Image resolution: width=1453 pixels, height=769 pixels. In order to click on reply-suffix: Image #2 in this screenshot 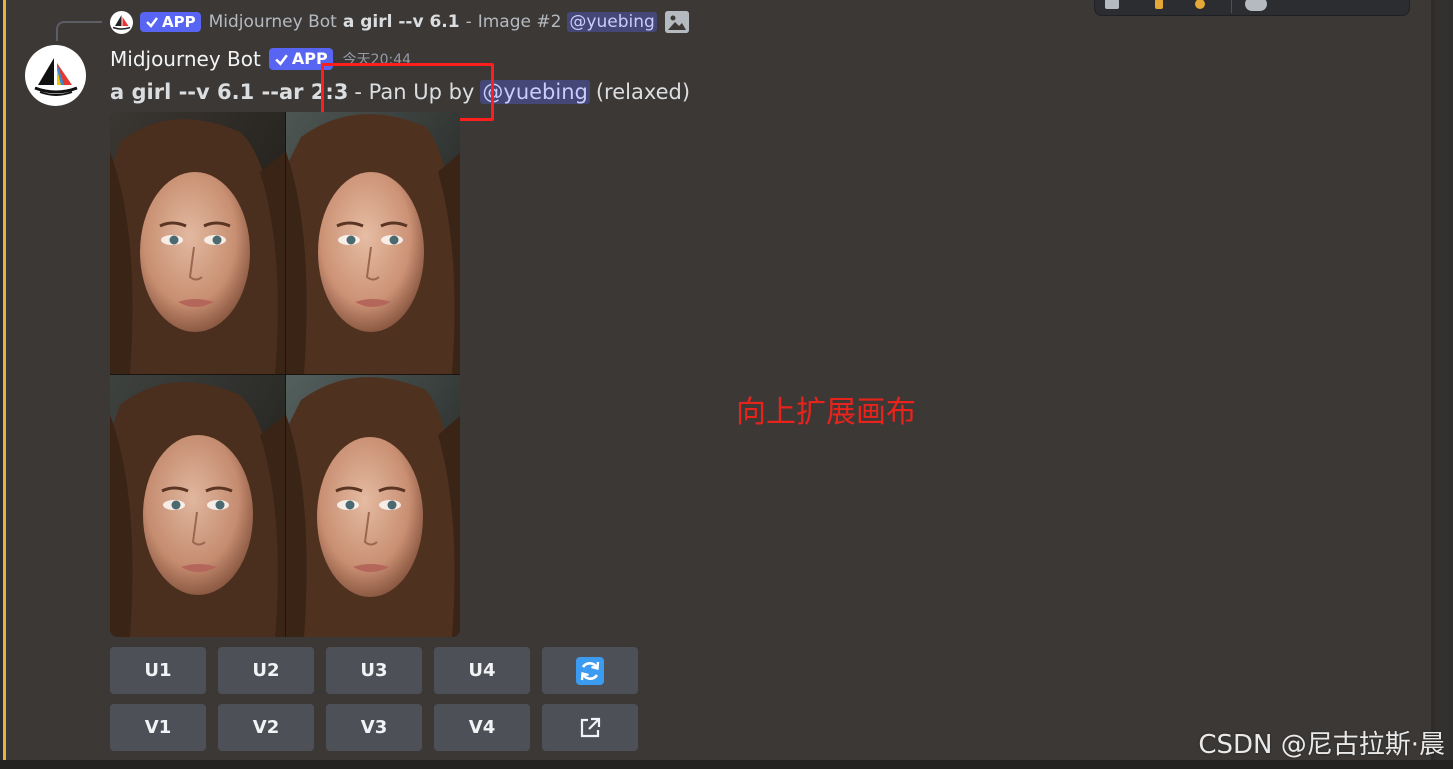, I will do `click(519, 22)`.